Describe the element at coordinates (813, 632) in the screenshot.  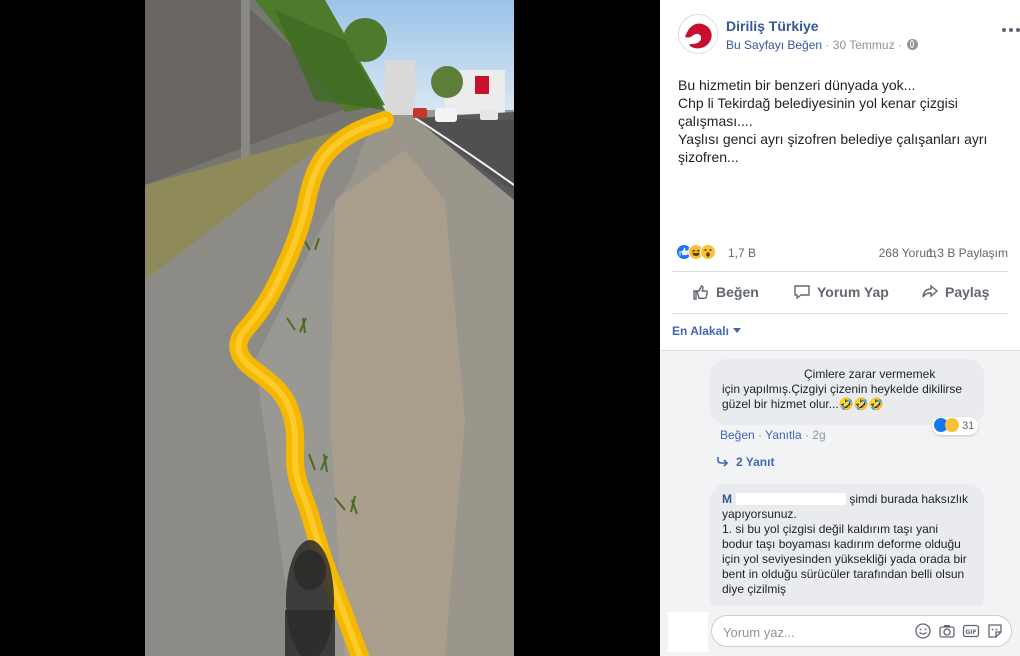
I see `comment-input` at that location.